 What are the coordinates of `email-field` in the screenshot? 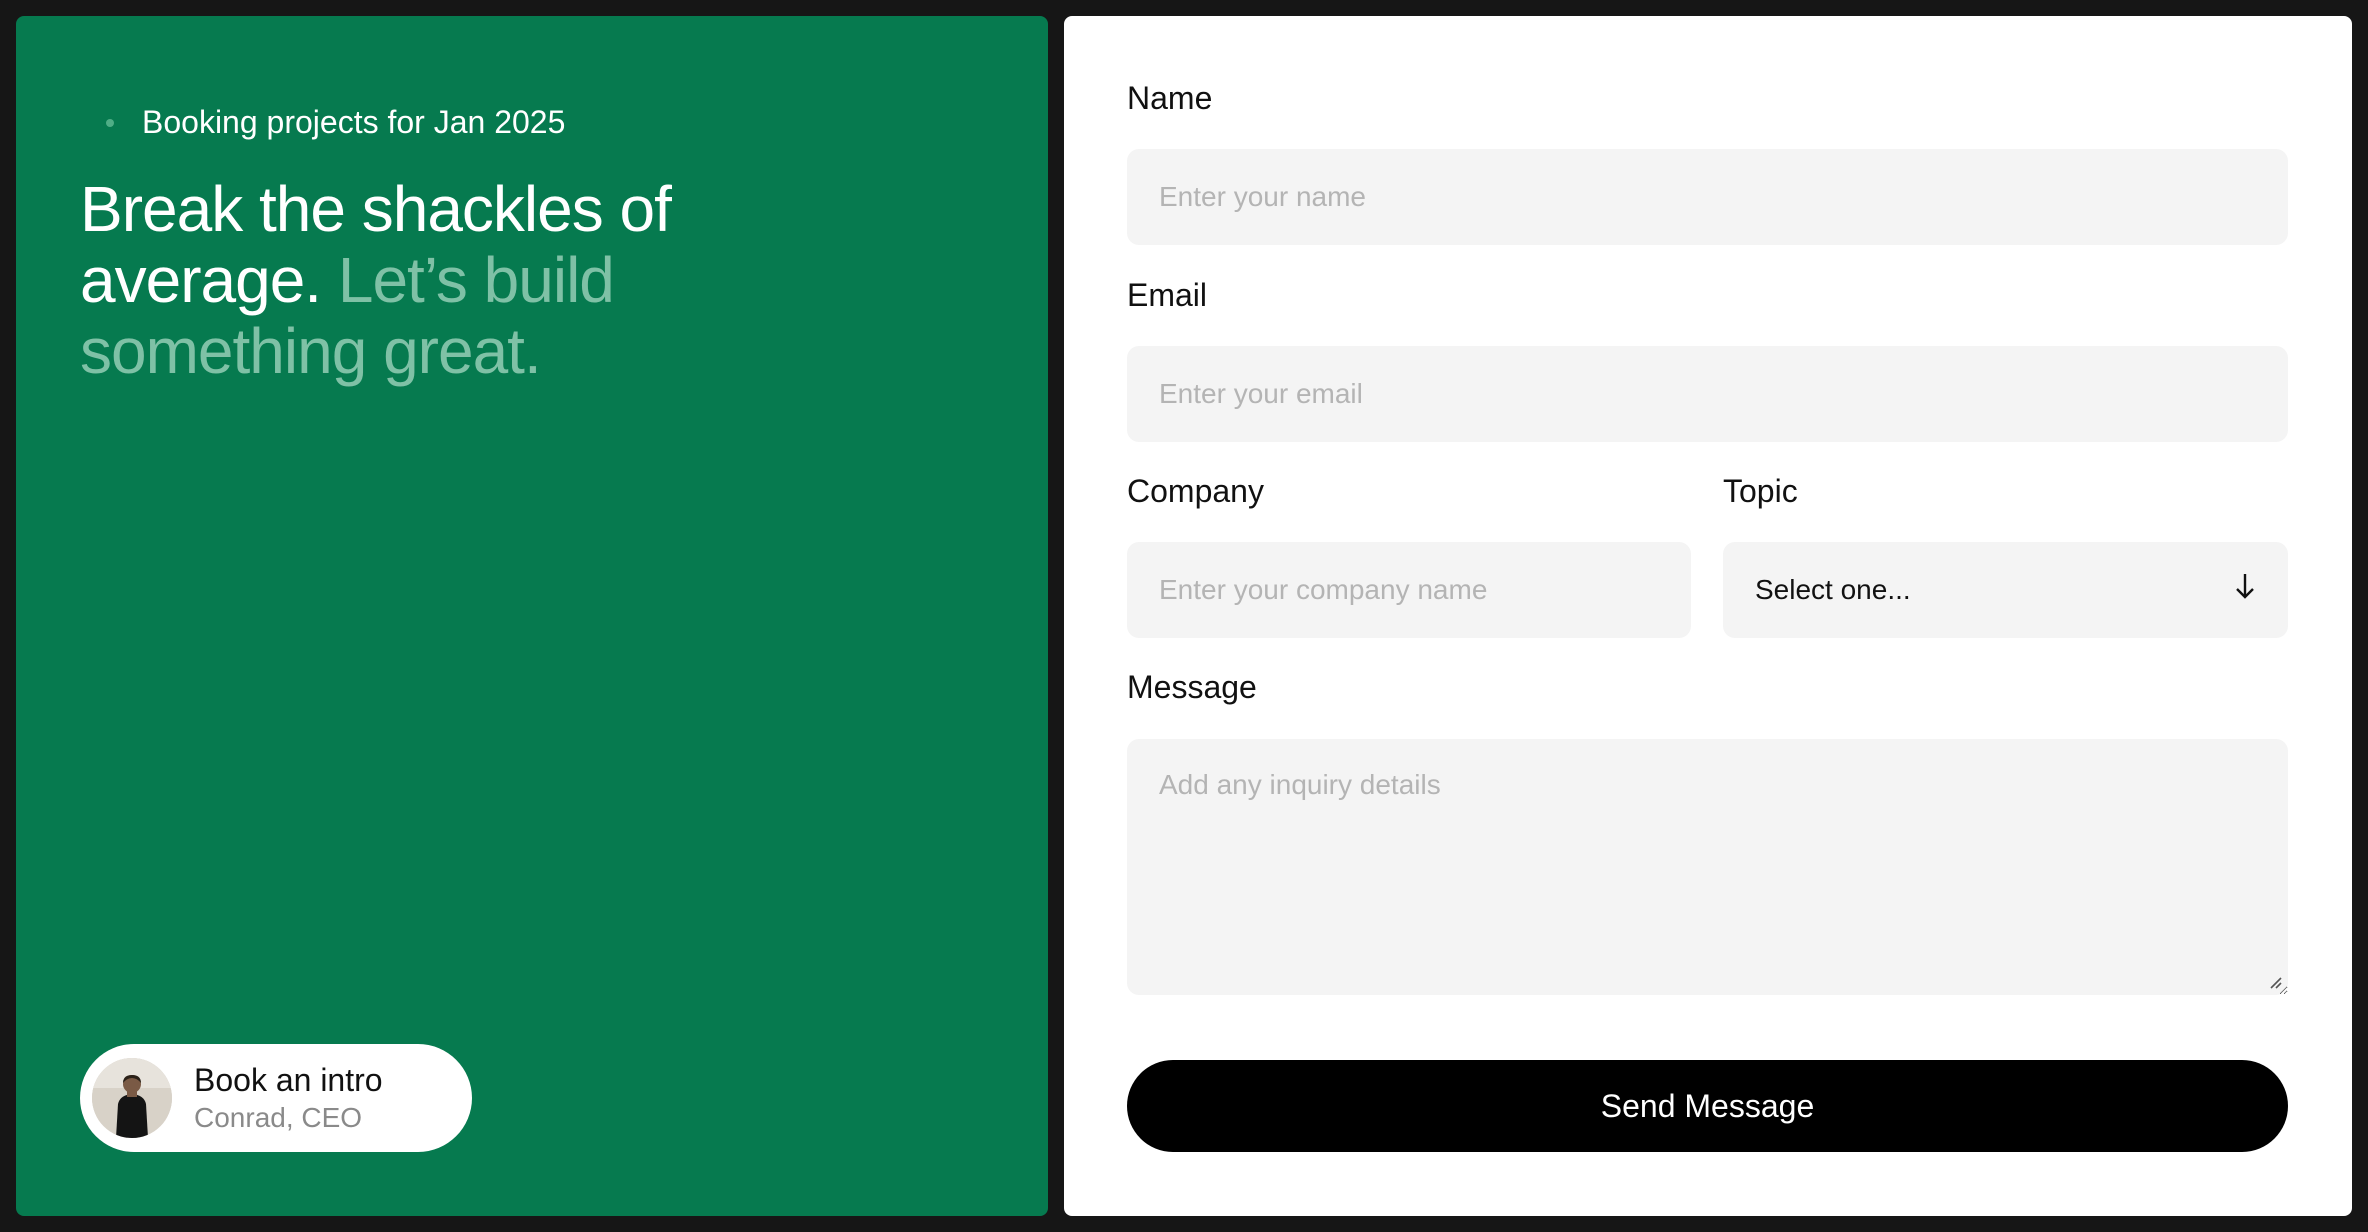 It's located at (1707, 394).